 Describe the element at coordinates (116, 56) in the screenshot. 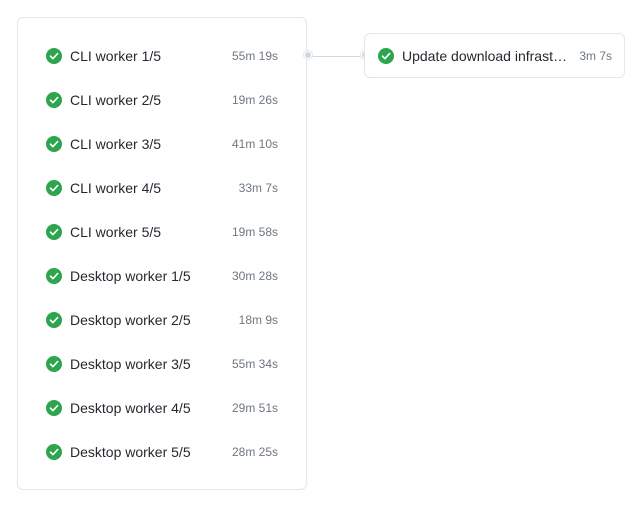

I see `job-name: CLI worker 1/5` at that location.